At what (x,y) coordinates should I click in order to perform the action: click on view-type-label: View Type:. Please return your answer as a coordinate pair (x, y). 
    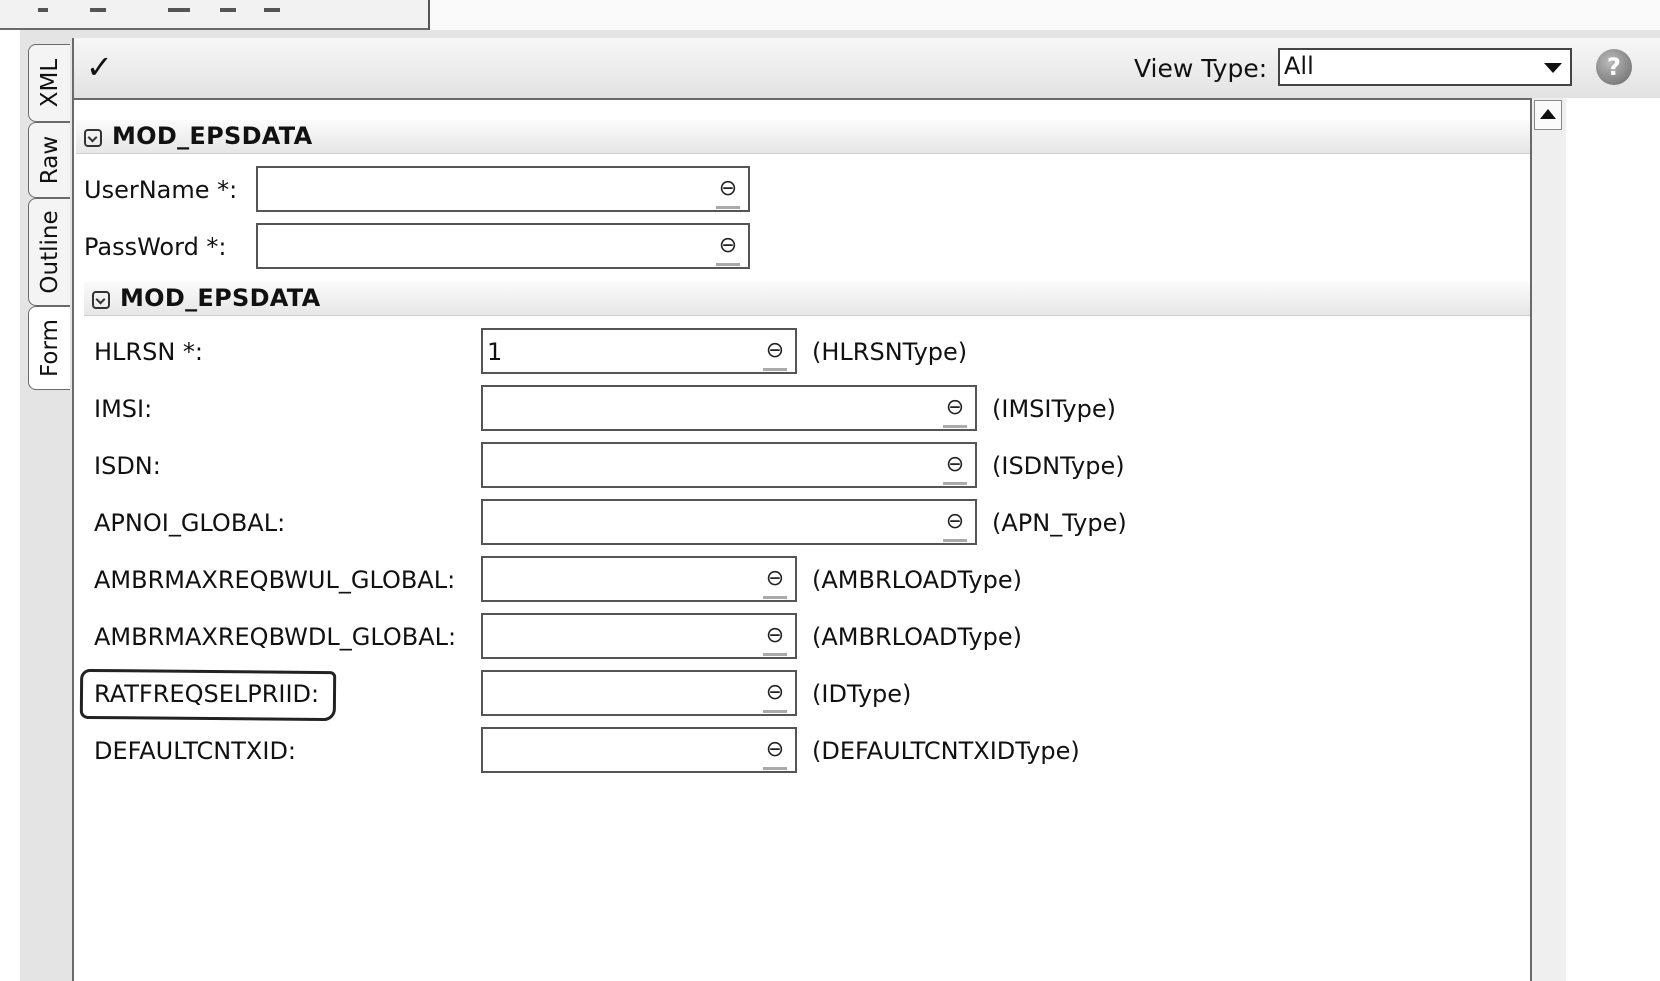
    Looking at the image, I should click on (1201, 68).